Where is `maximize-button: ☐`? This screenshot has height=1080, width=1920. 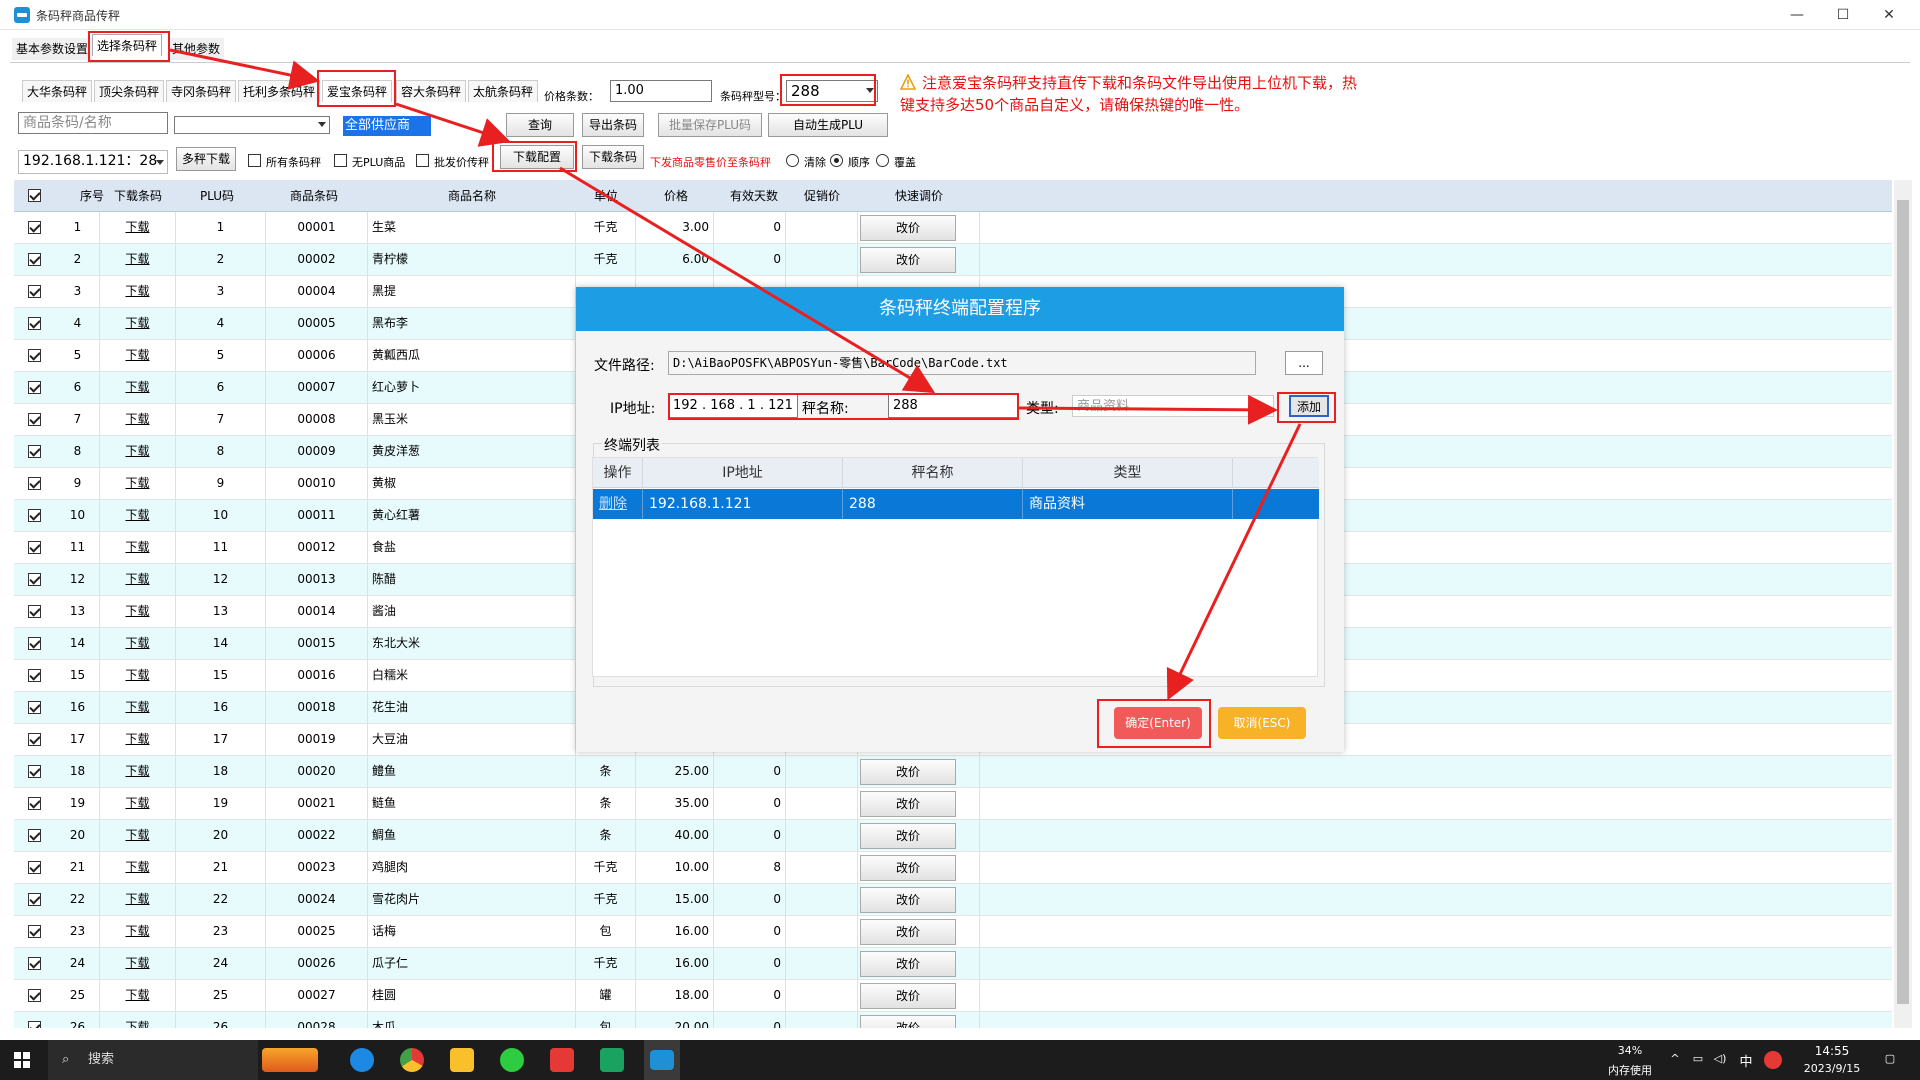
maximize-button: ☐ is located at coordinates (1843, 15).